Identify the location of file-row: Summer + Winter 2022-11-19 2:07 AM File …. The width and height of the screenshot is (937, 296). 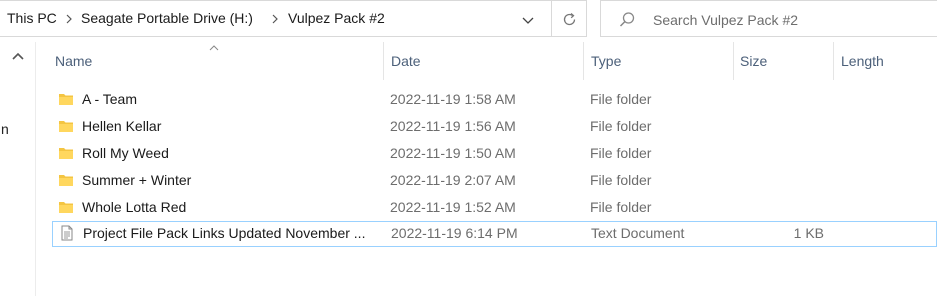
(494, 181).